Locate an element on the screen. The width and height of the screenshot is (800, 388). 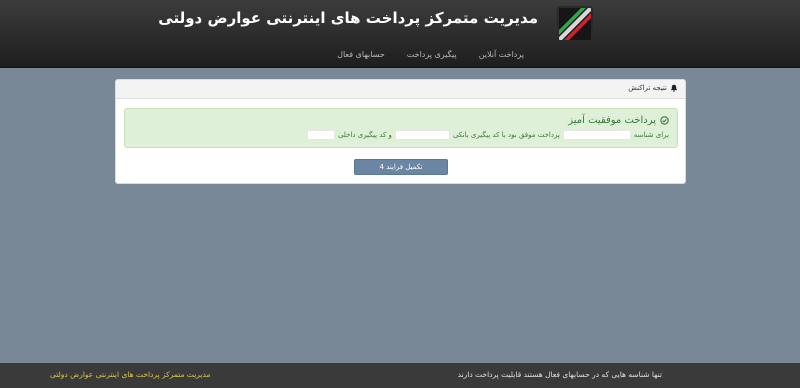
payment-id-value is located at coordinates (596, 135).